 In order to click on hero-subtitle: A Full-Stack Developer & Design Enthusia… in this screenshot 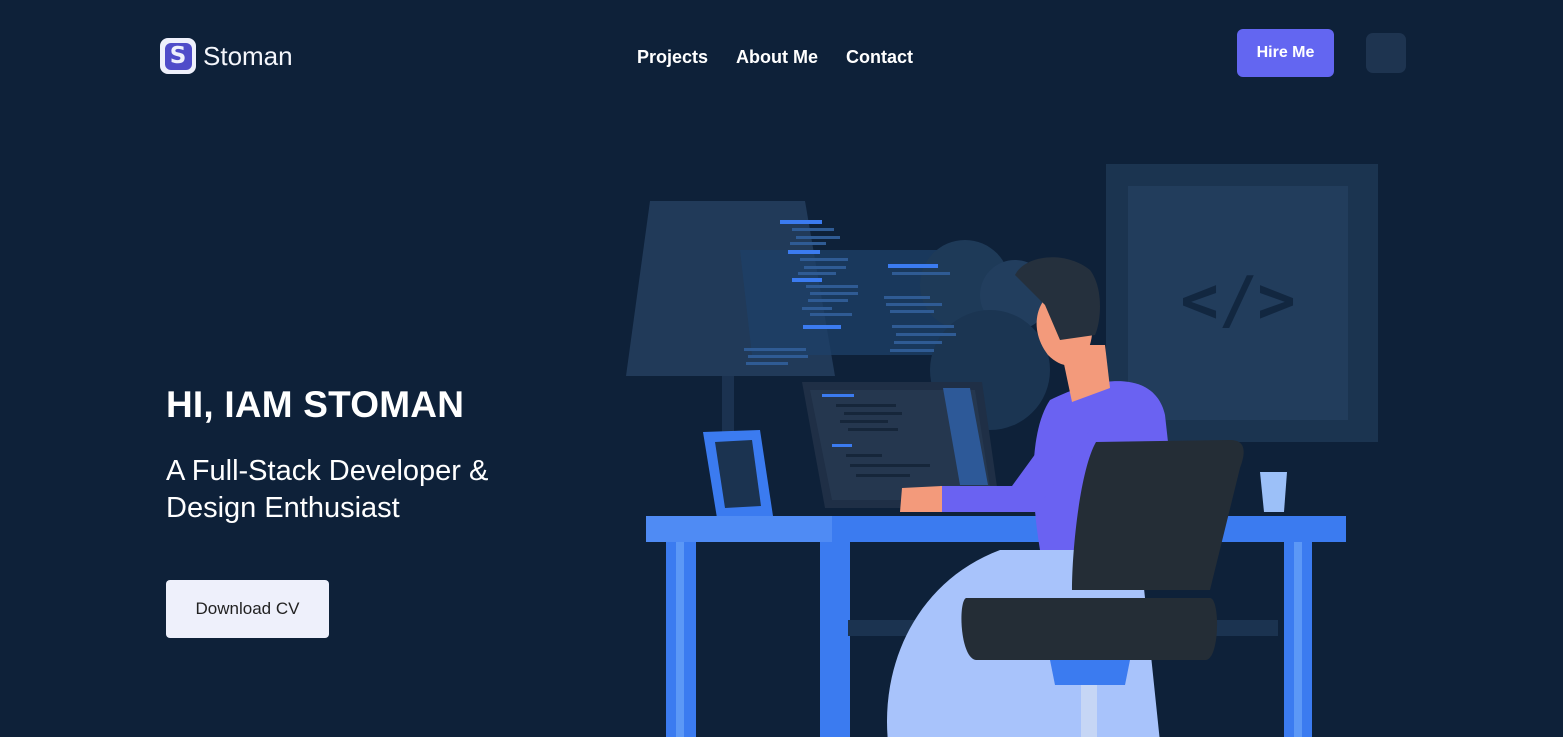, I will do `click(327, 489)`.